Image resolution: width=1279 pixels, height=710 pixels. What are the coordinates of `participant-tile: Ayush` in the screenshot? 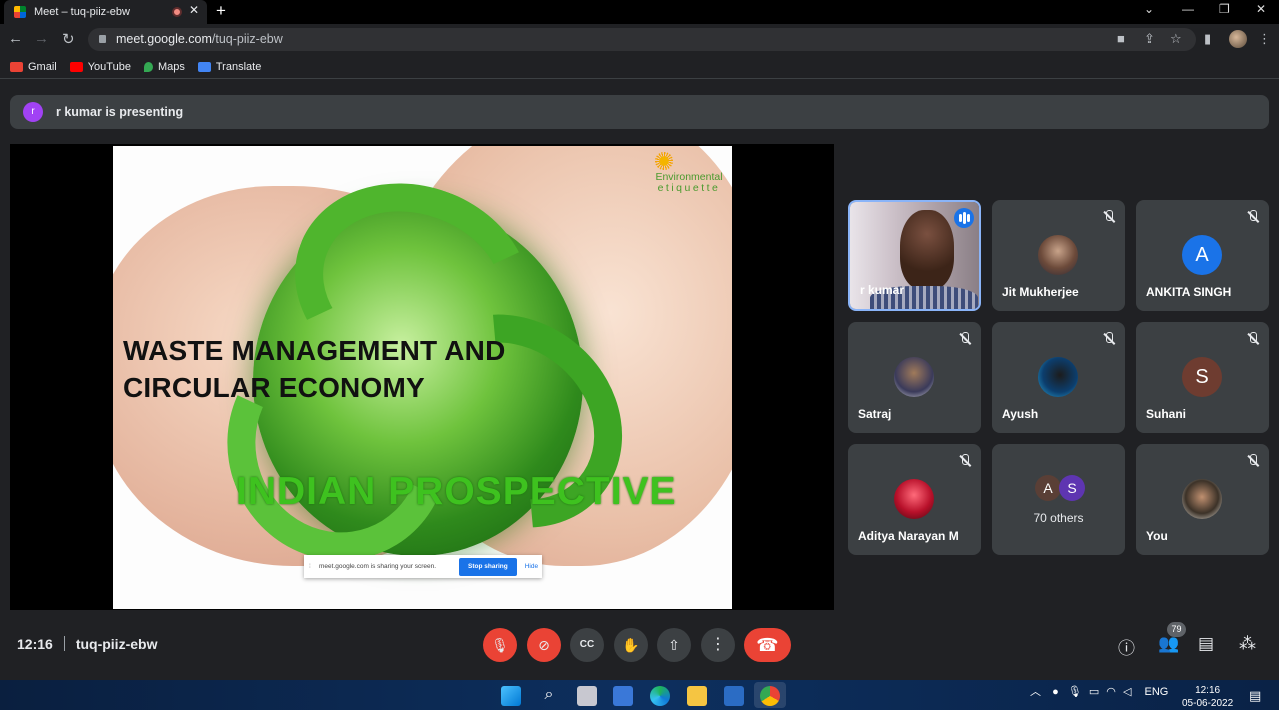 It's located at (1058, 377).